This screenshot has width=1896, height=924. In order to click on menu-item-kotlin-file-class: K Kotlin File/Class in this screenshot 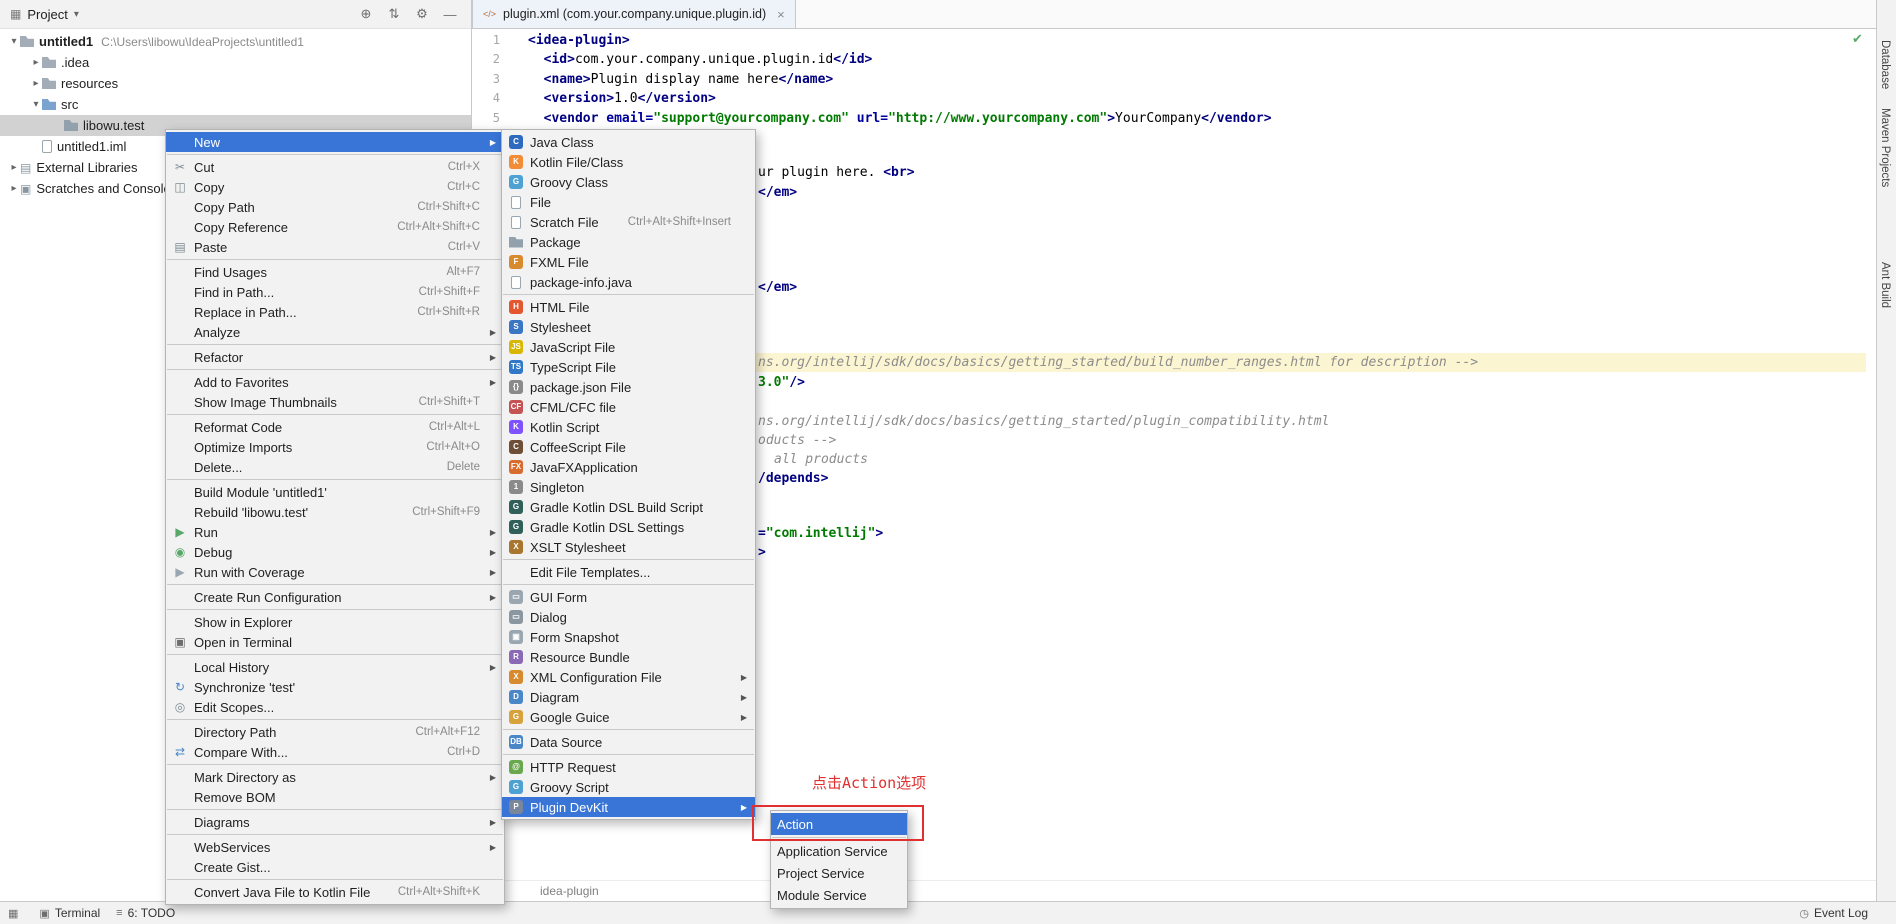, I will do `click(628, 162)`.